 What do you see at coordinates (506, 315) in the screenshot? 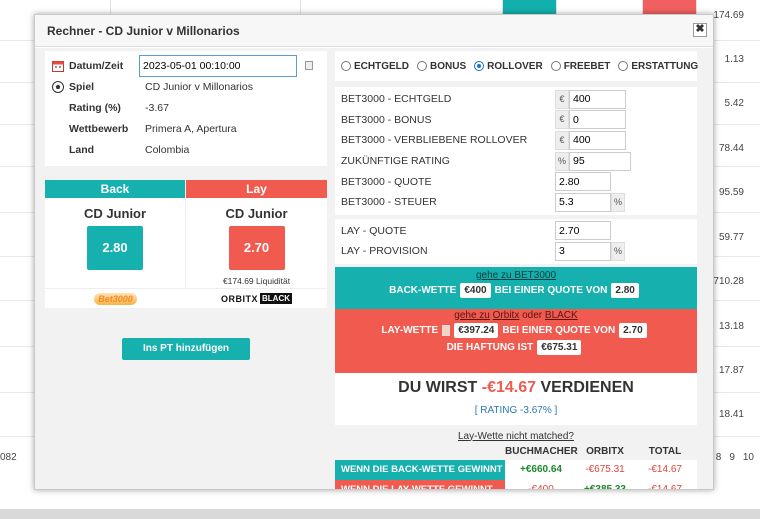
I see `orbitx-link: Orbitx` at bounding box center [506, 315].